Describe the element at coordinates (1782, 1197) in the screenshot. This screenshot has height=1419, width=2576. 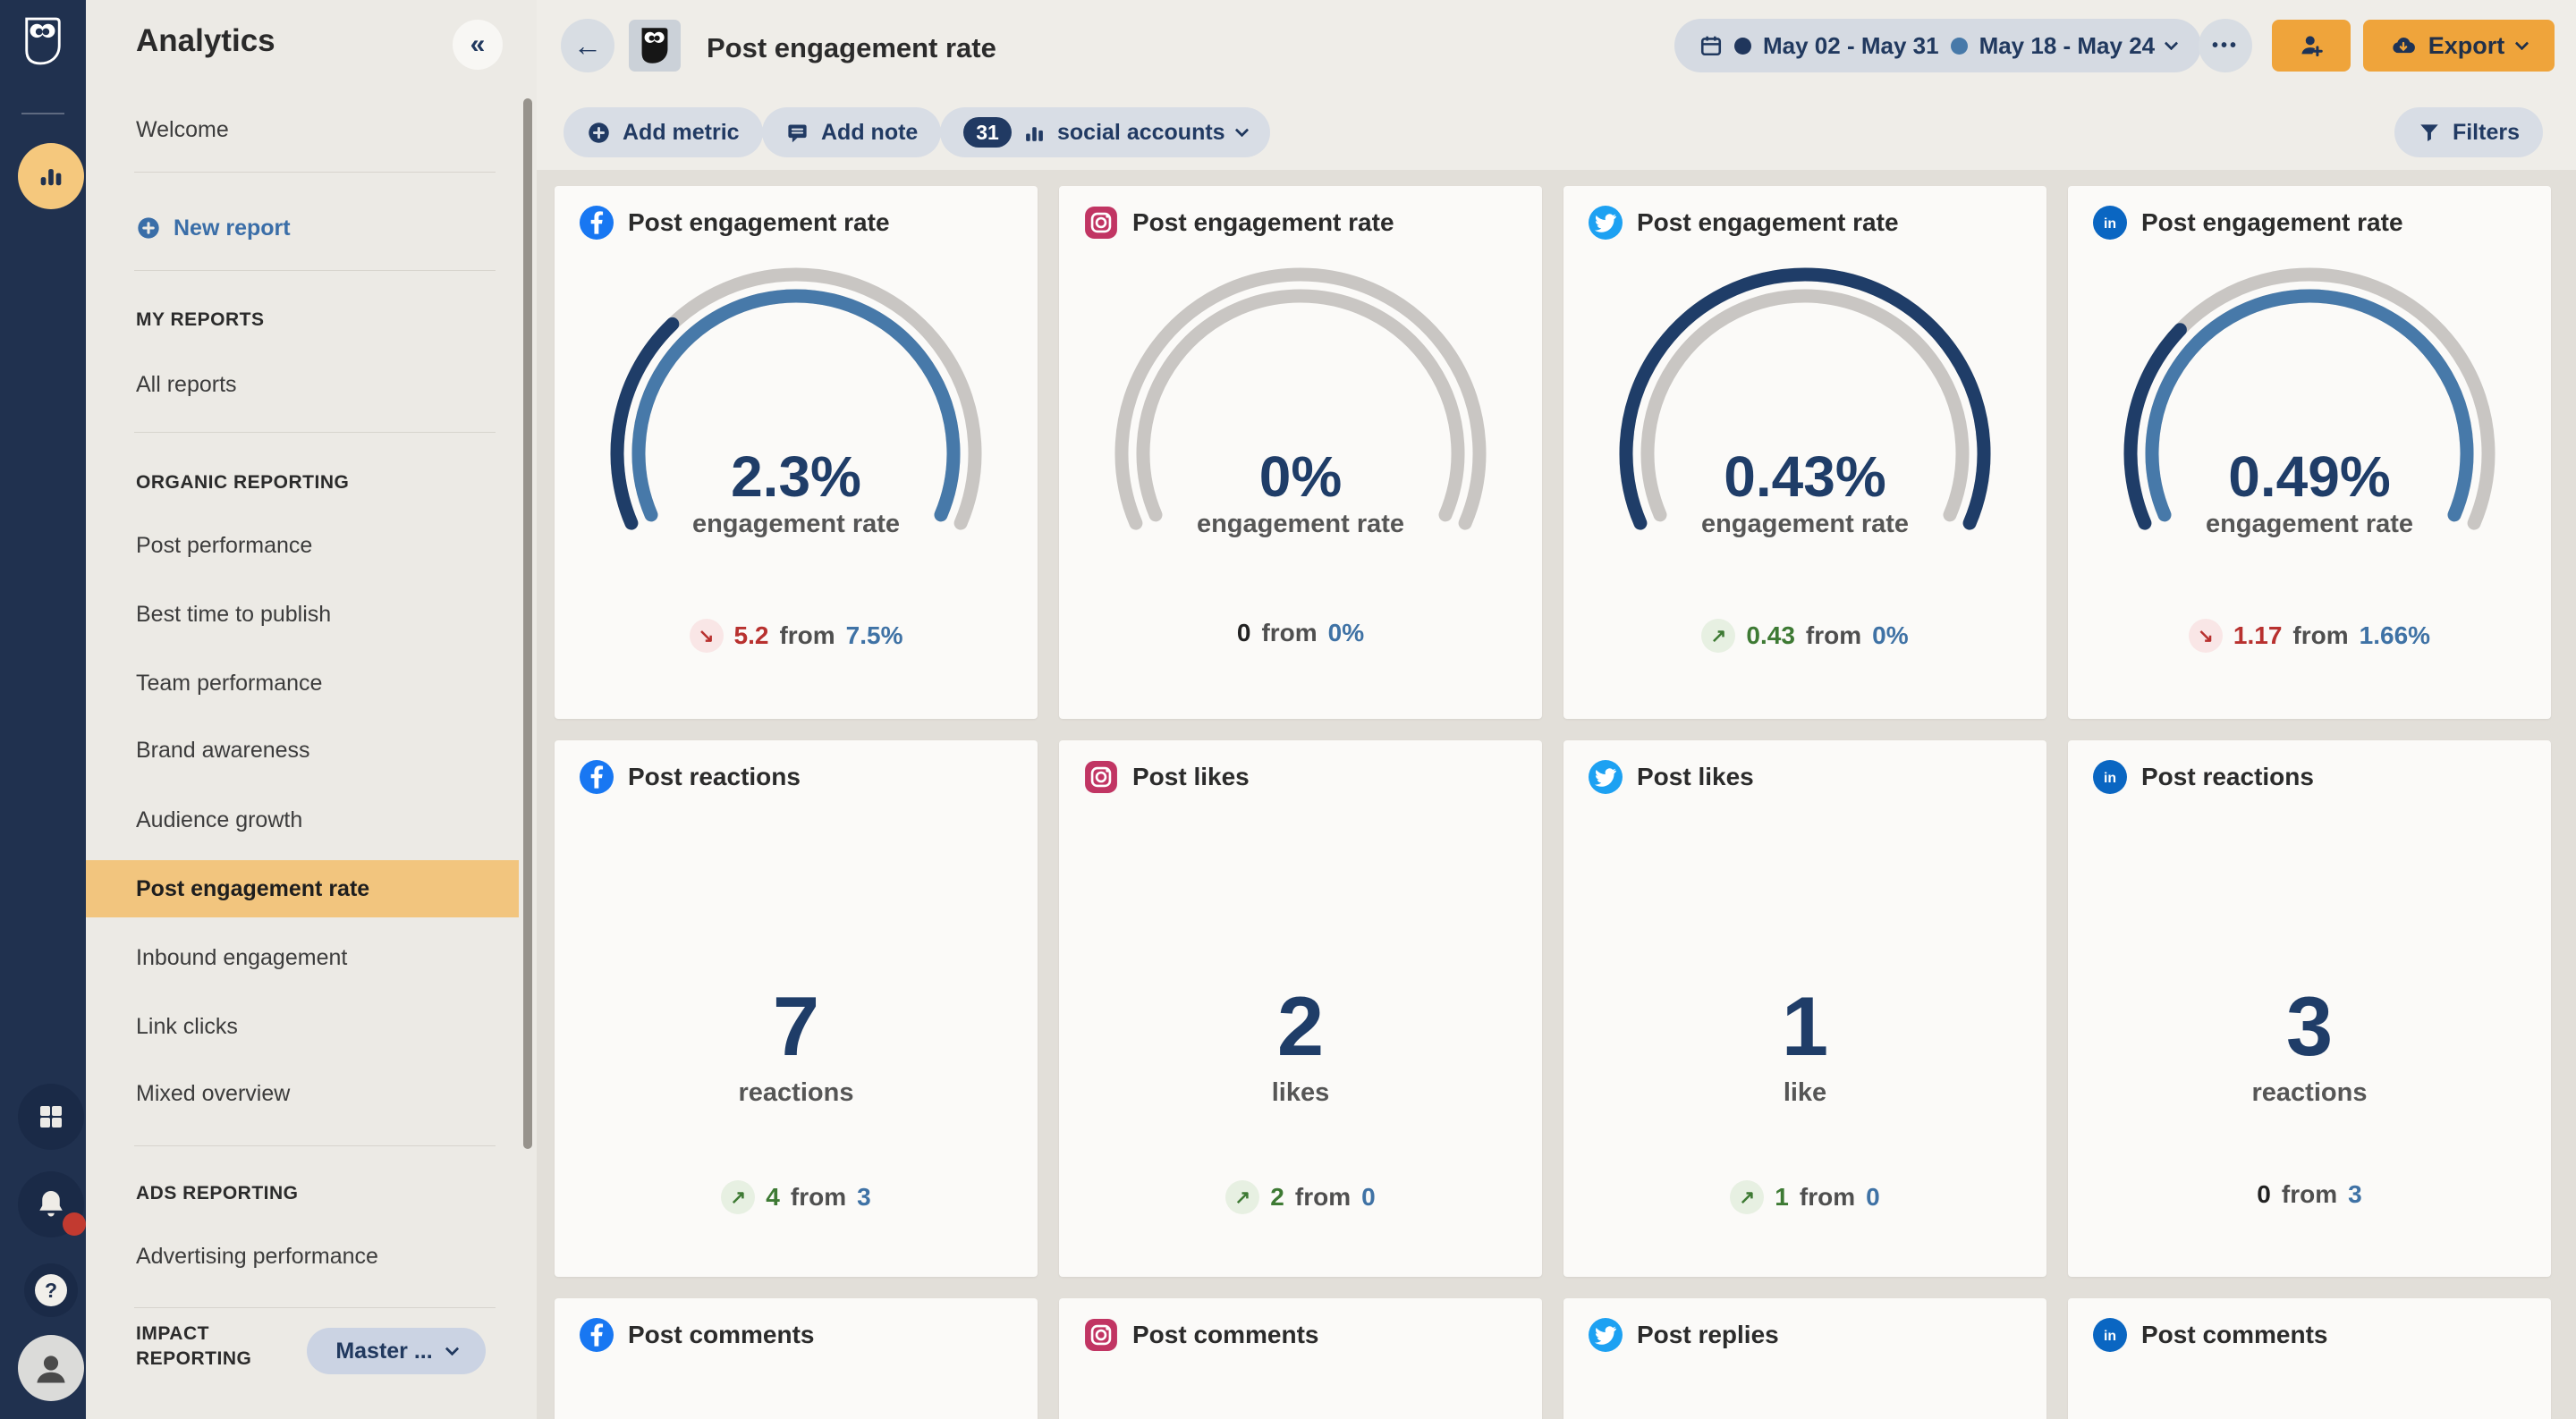
I see `delta-change: 1` at that location.